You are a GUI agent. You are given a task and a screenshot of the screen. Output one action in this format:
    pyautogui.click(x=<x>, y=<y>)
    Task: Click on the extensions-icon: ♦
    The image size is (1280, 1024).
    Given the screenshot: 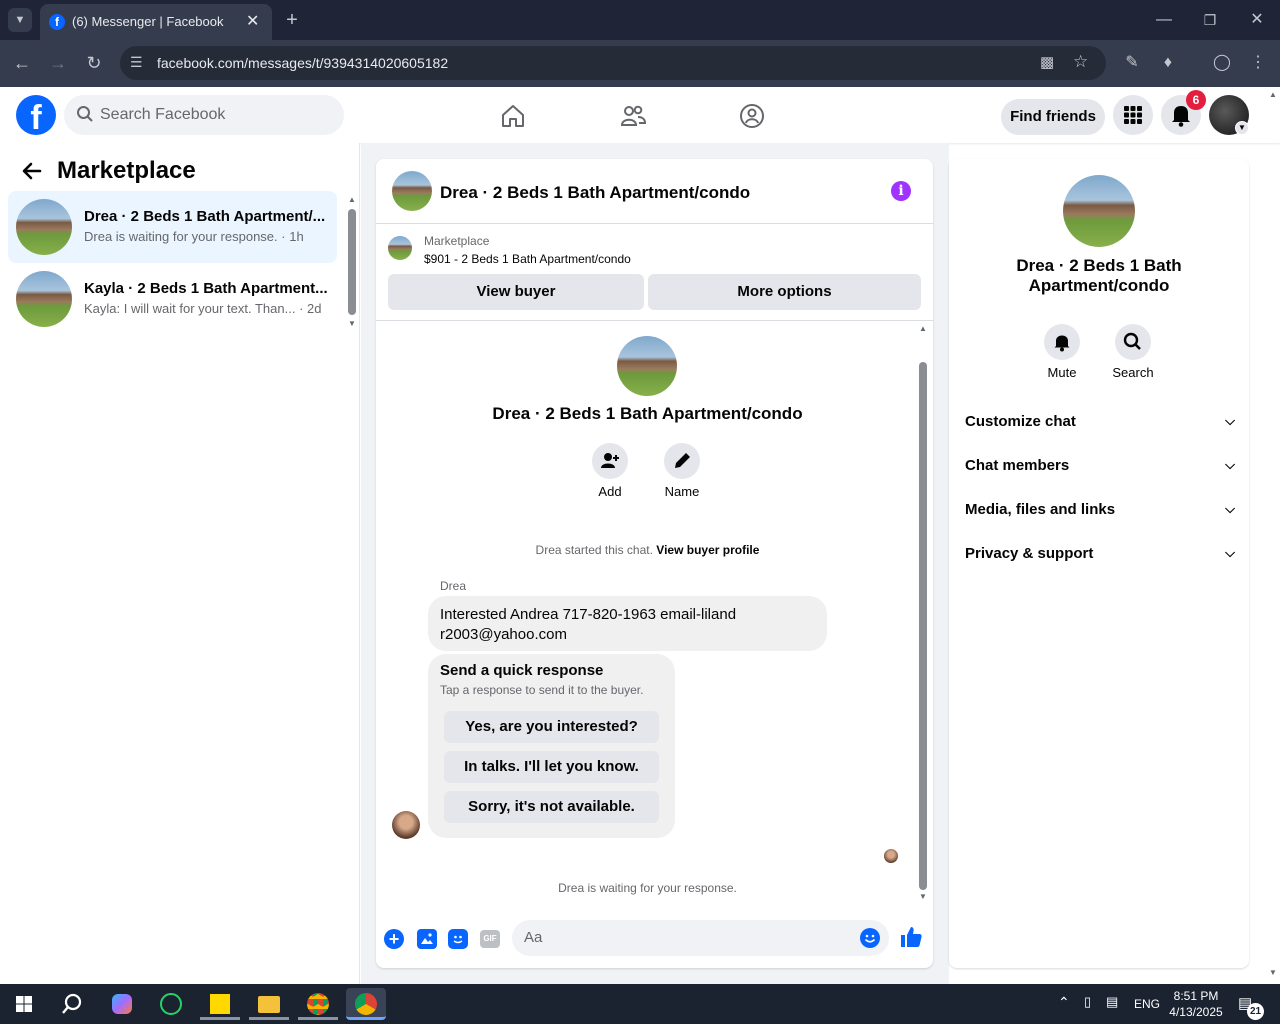 What is the action you would take?
    pyautogui.click(x=1168, y=63)
    